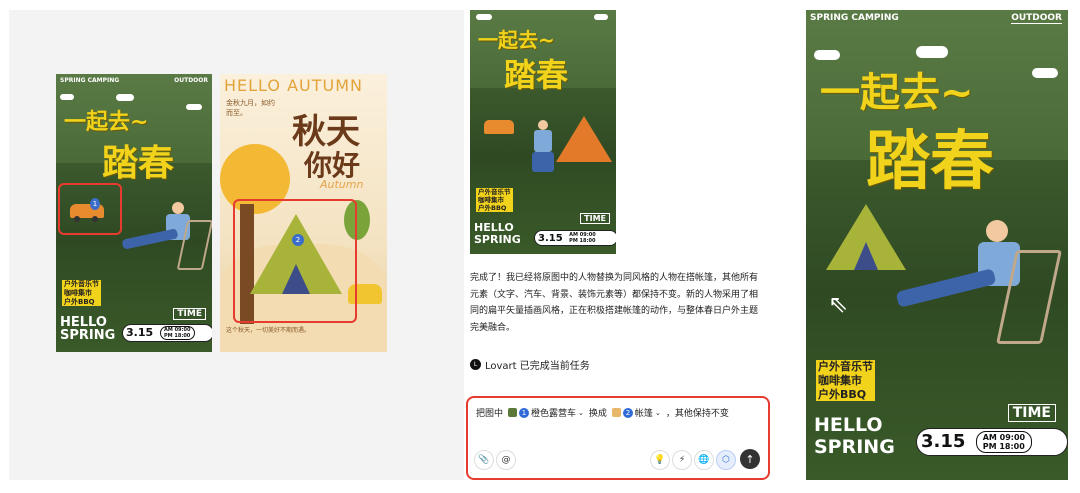  Describe the element at coordinates (845, 381) in the screenshot. I see `large-tags: 户外音乐节 咖啡集市 户外BBQ` at that location.